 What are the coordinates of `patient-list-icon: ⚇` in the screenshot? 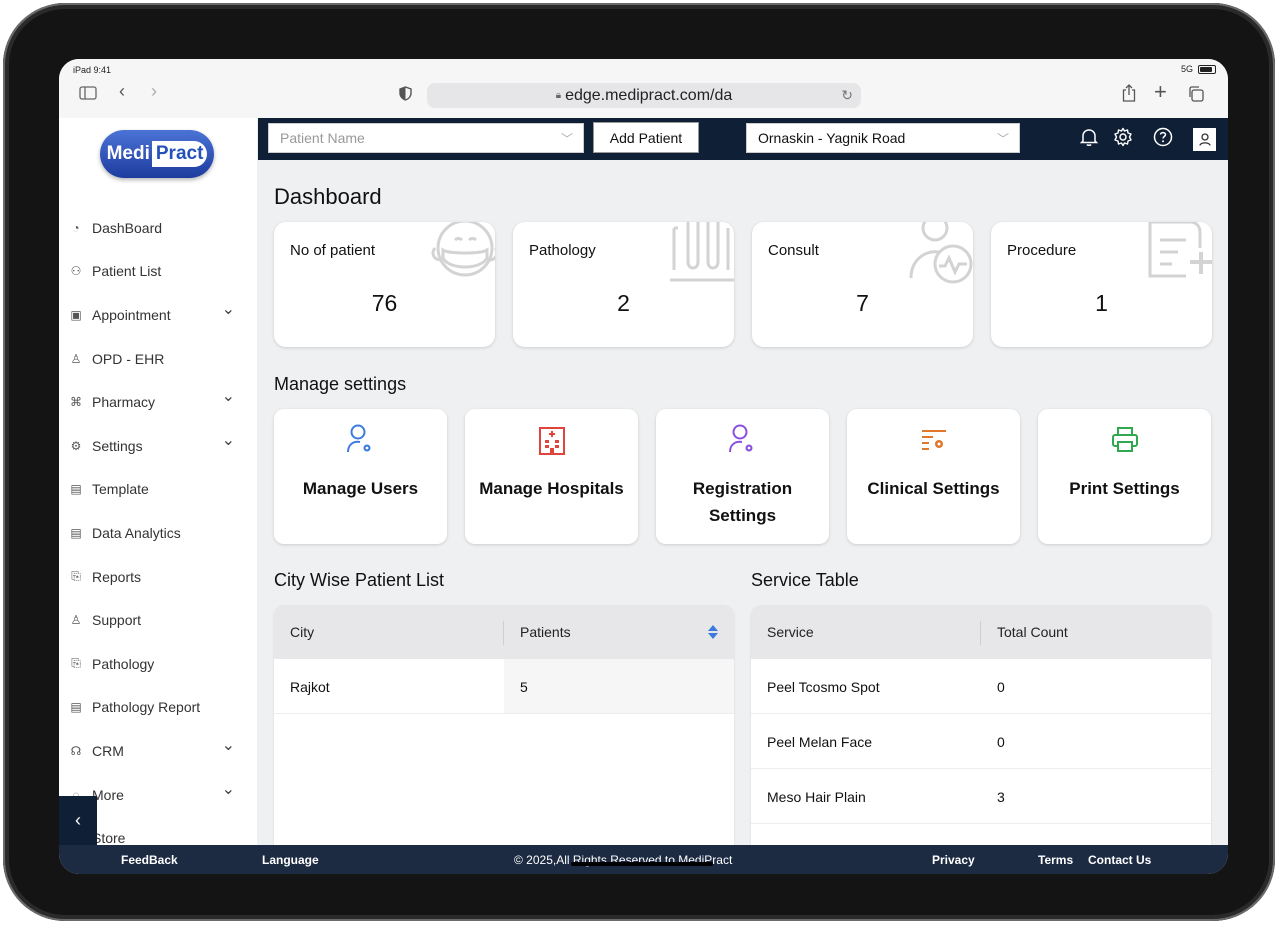 It's located at (76, 271).